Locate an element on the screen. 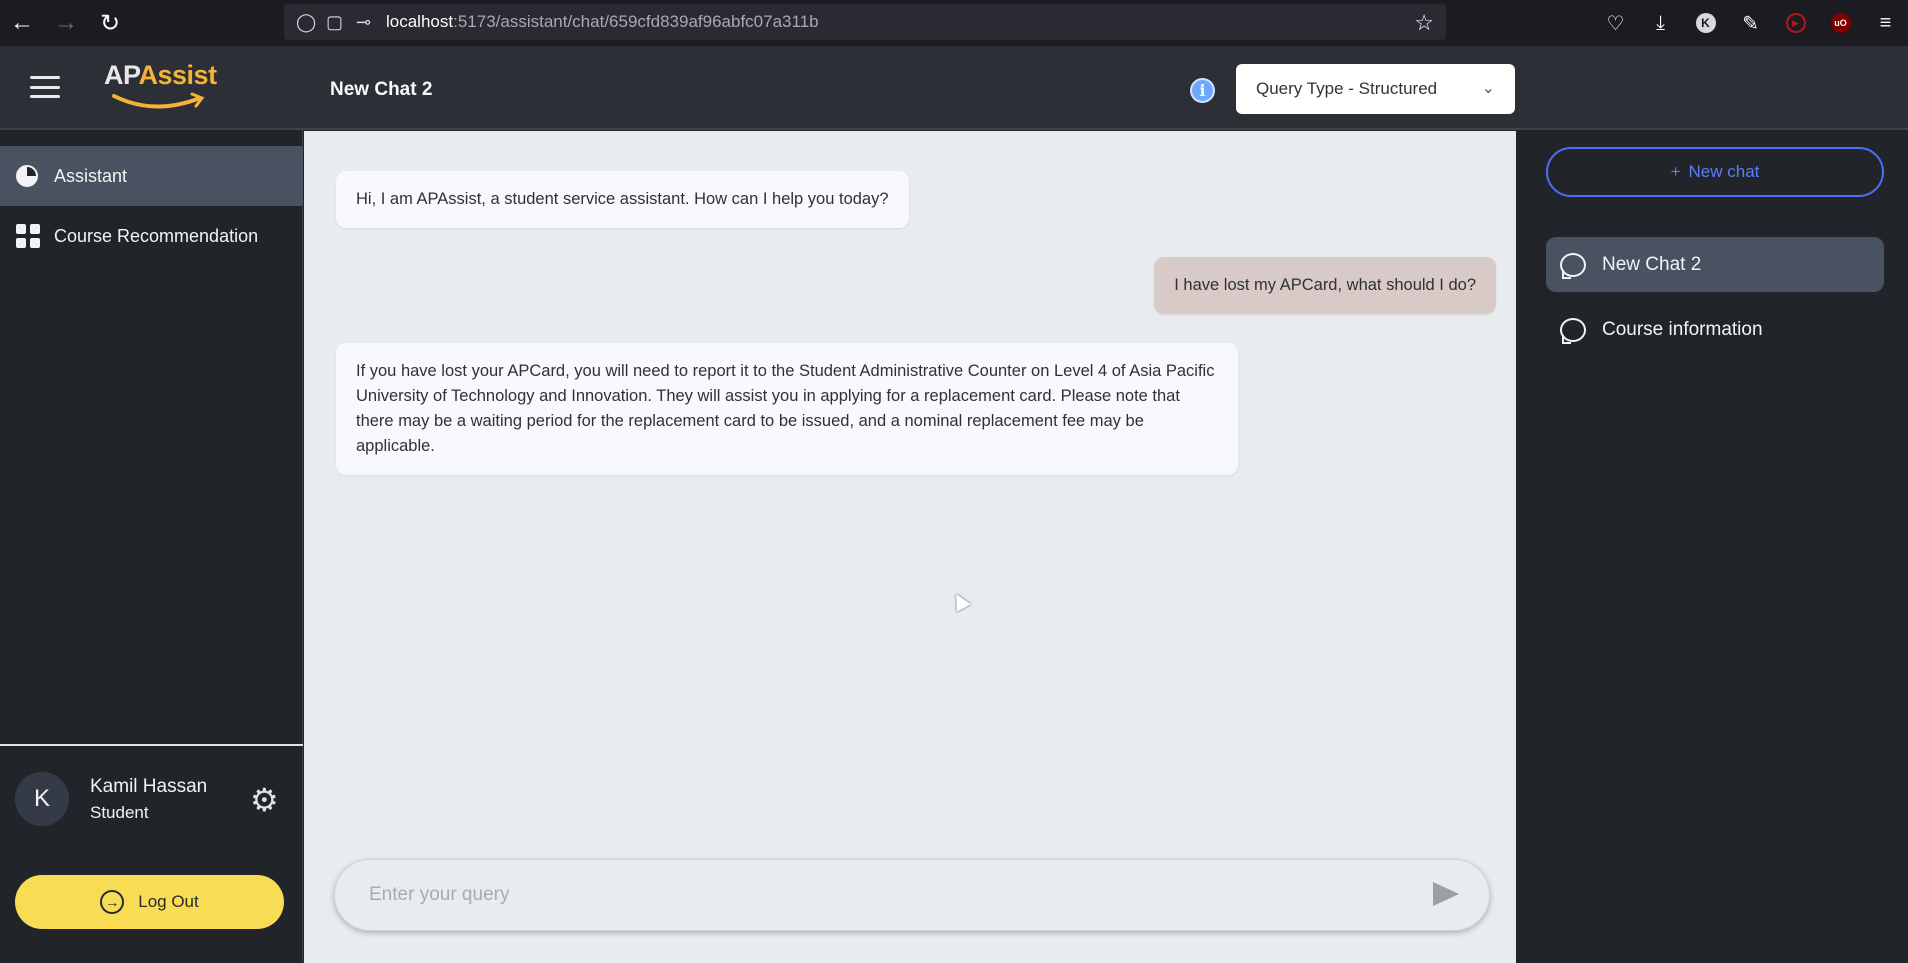 This screenshot has height=963, width=1908. user-role: Student is located at coordinates (119, 812).